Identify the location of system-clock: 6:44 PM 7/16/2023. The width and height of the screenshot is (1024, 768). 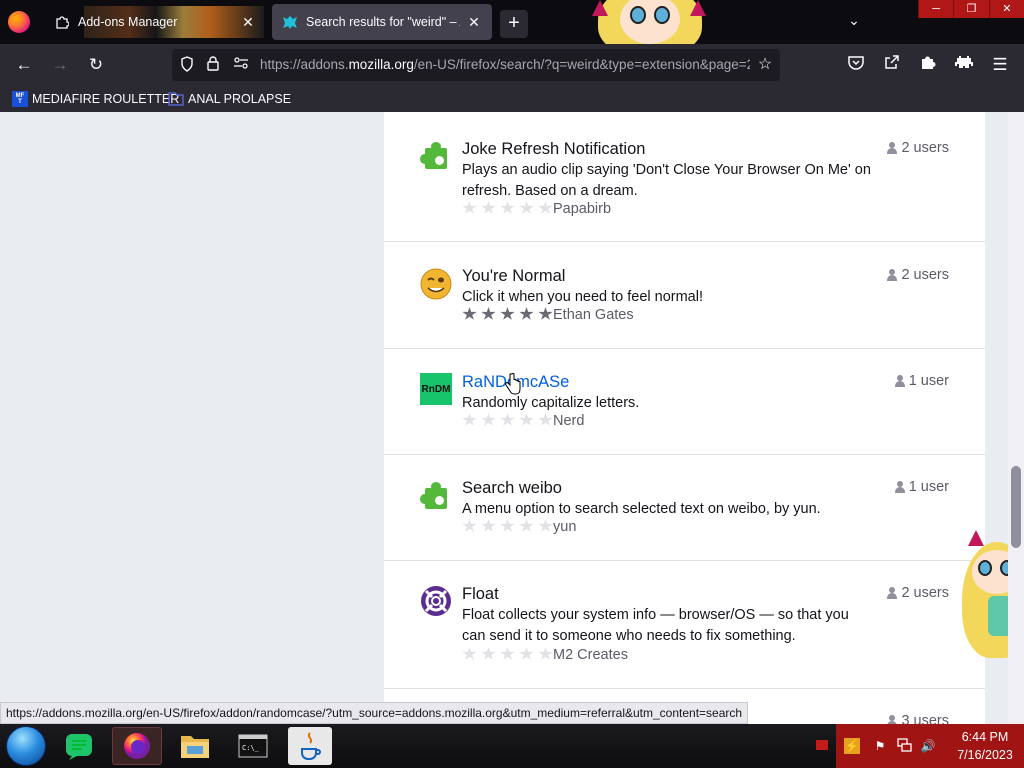
(985, 746).